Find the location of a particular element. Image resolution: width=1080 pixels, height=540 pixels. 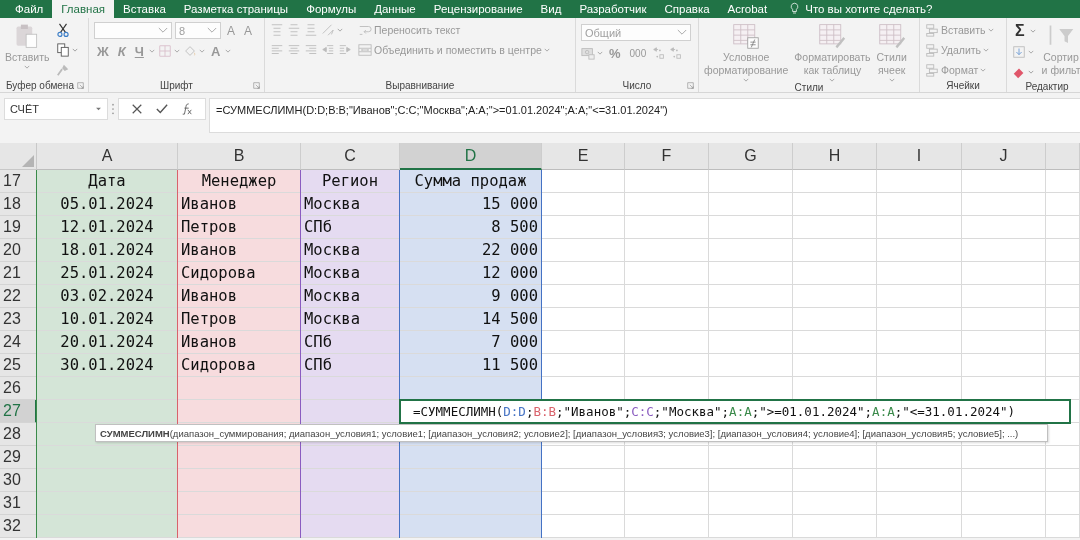

row-header: 17 is located at coordinates (18, 181).